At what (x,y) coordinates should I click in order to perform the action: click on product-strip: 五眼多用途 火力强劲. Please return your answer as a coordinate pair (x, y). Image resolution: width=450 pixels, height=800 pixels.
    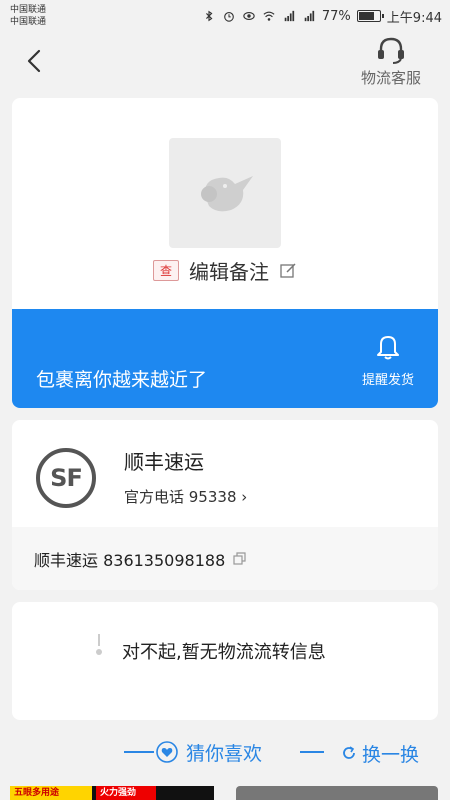
    Looking at the image, I should click on (225, 793).